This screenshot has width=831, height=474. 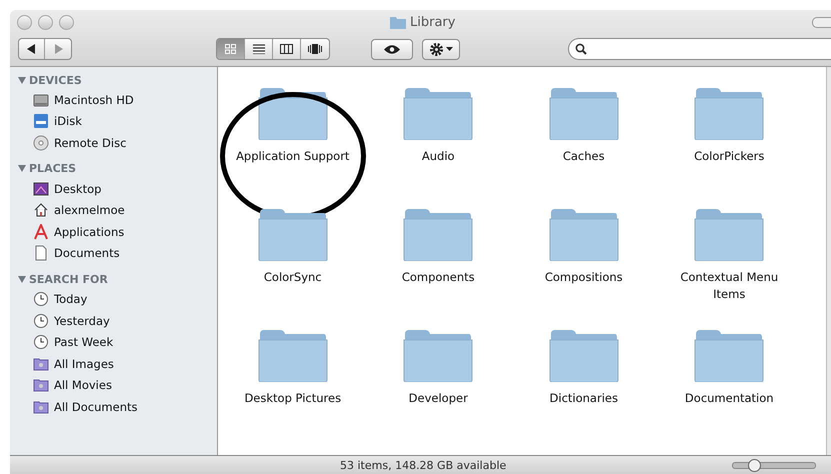 I want to click on disc-icon, so click(x=41, y=142).